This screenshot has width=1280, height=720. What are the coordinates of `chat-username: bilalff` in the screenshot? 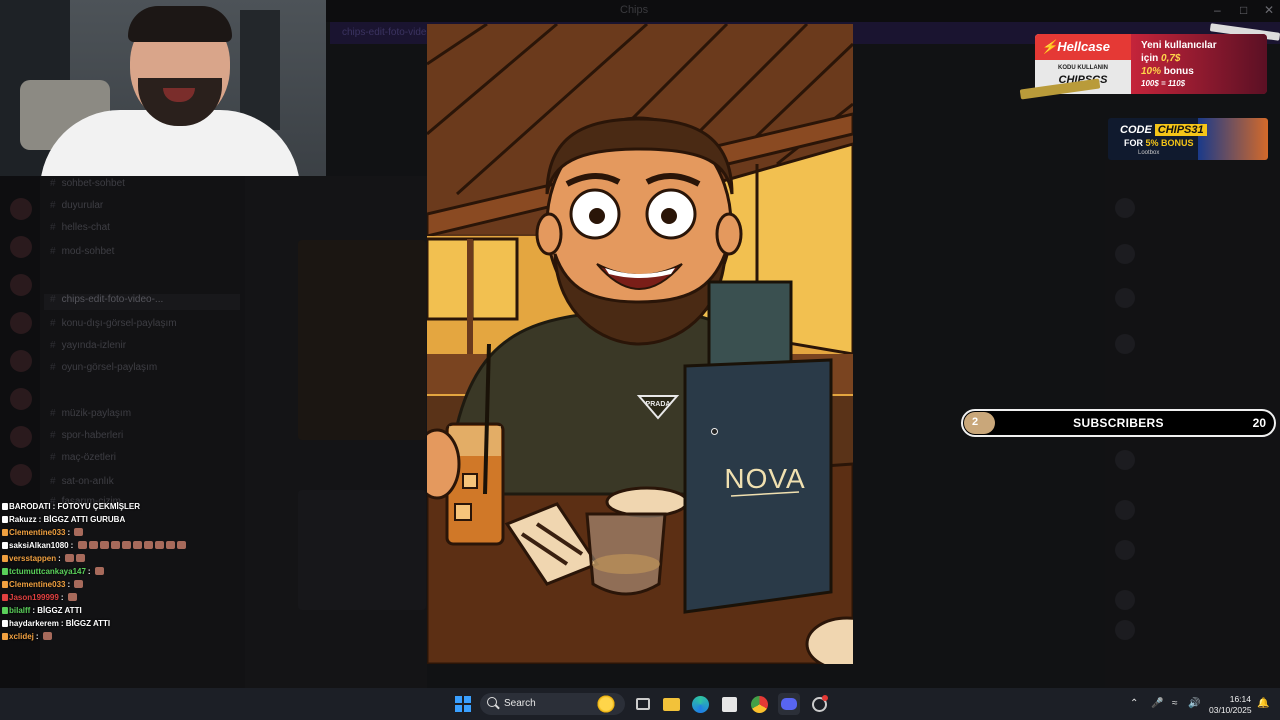 It's located at (19, 610).